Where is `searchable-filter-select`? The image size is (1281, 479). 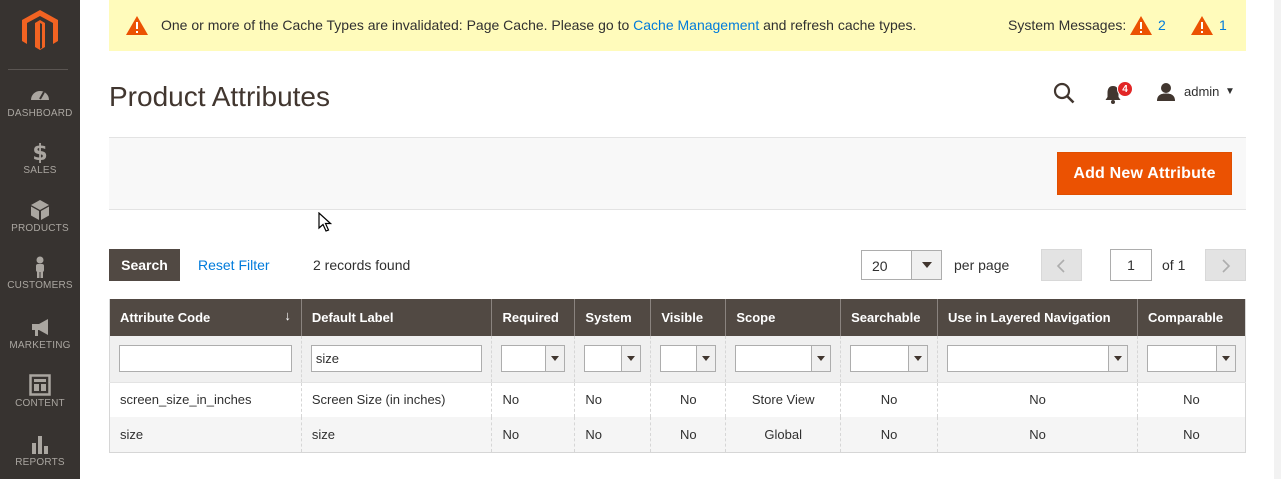 searchable-filter-select is located at coordinates (889, 359).